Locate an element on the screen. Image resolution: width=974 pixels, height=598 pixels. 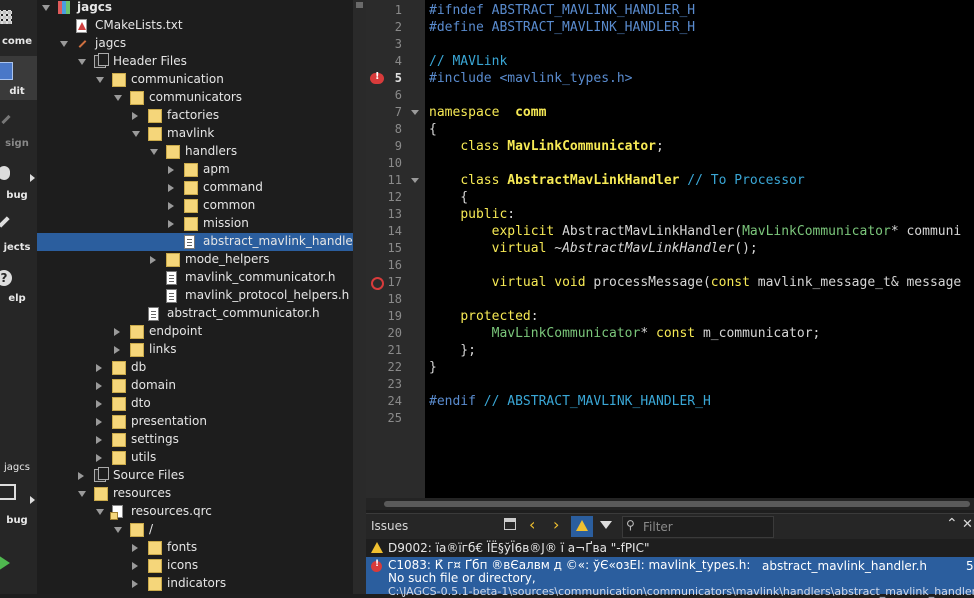
mode-projects: jects is located at coordinates (18, 234).